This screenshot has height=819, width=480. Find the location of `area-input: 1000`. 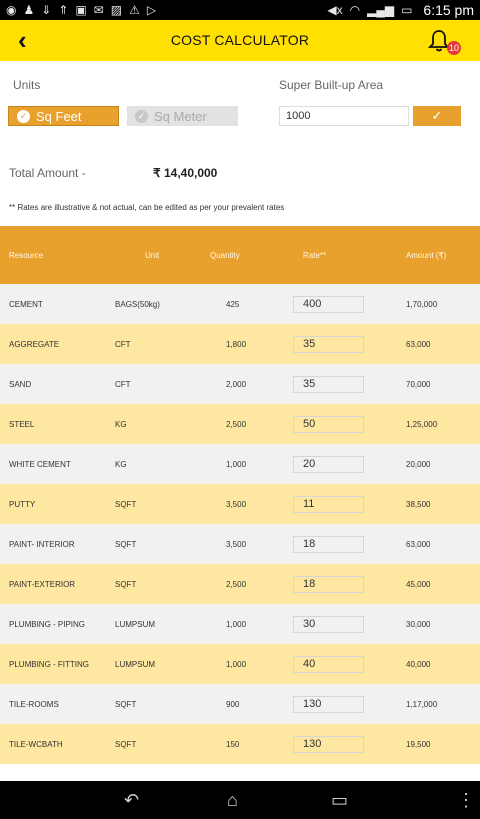

area-input: 1000 is located at coordinates (344, 116).